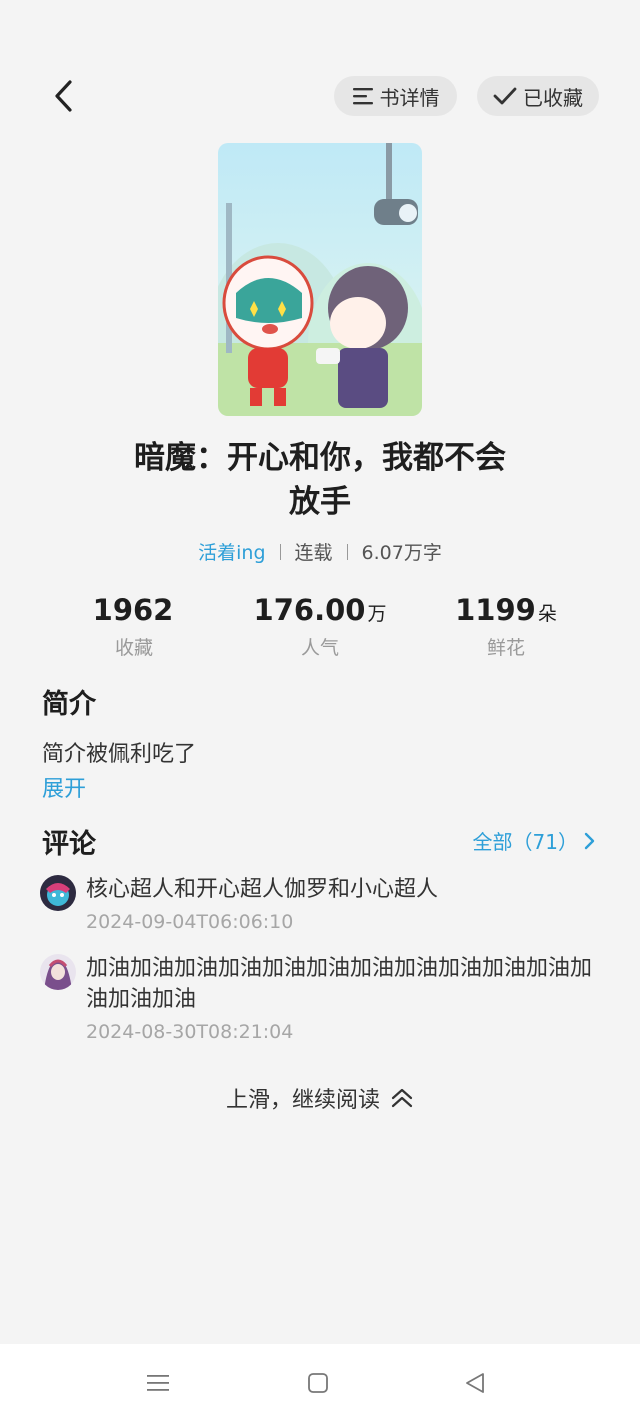 The height and width of the screenshot is (1422, 640). Describe the element at coordinates (262, 889) in the screenshot. I see `comment-text: 核心超人和开心超人伽罗和小心超人` at that location.